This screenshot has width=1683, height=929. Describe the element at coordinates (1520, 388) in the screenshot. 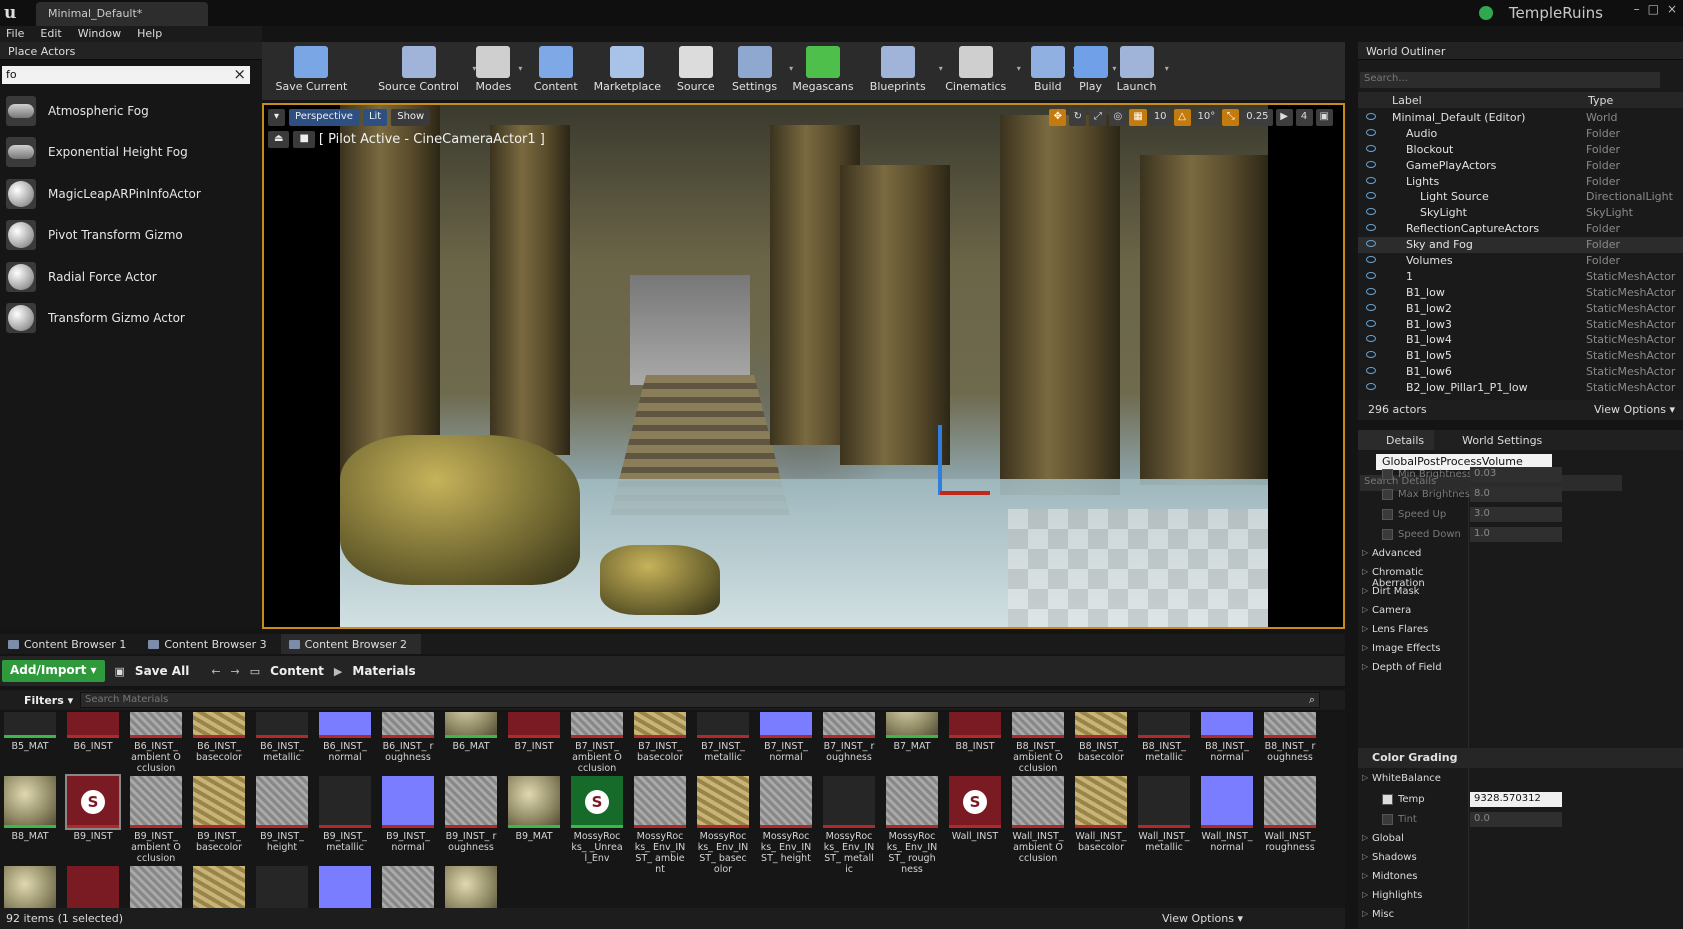

I see `outliner-row: B2_low_Pillar1_P1_low StaticMeshActor` at that location.